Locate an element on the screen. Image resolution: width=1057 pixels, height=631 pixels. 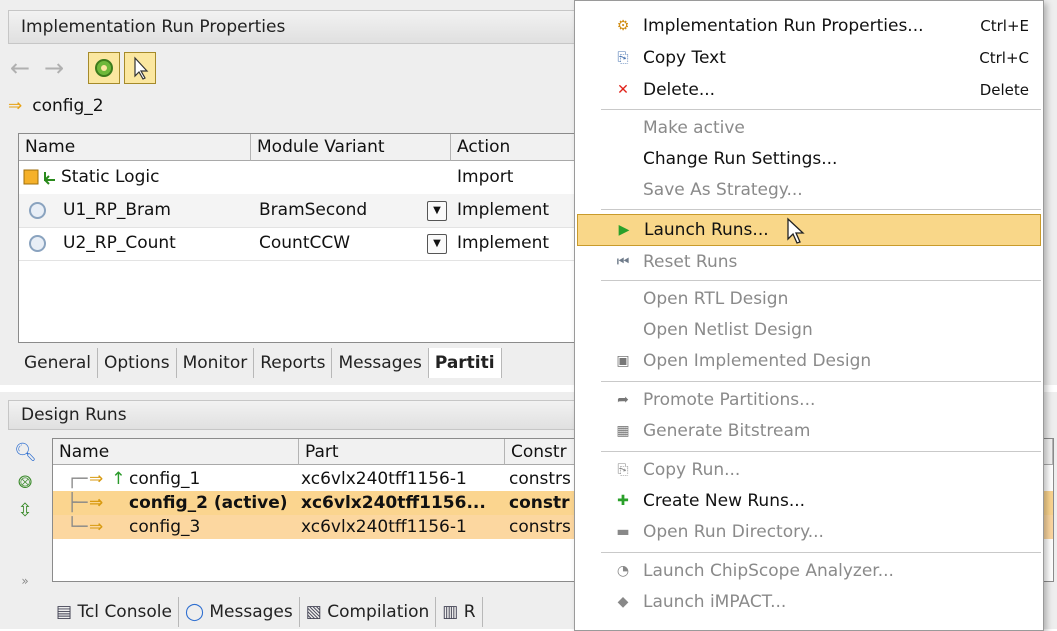
tab-messages: Messages is located at coordinates (380, 363).